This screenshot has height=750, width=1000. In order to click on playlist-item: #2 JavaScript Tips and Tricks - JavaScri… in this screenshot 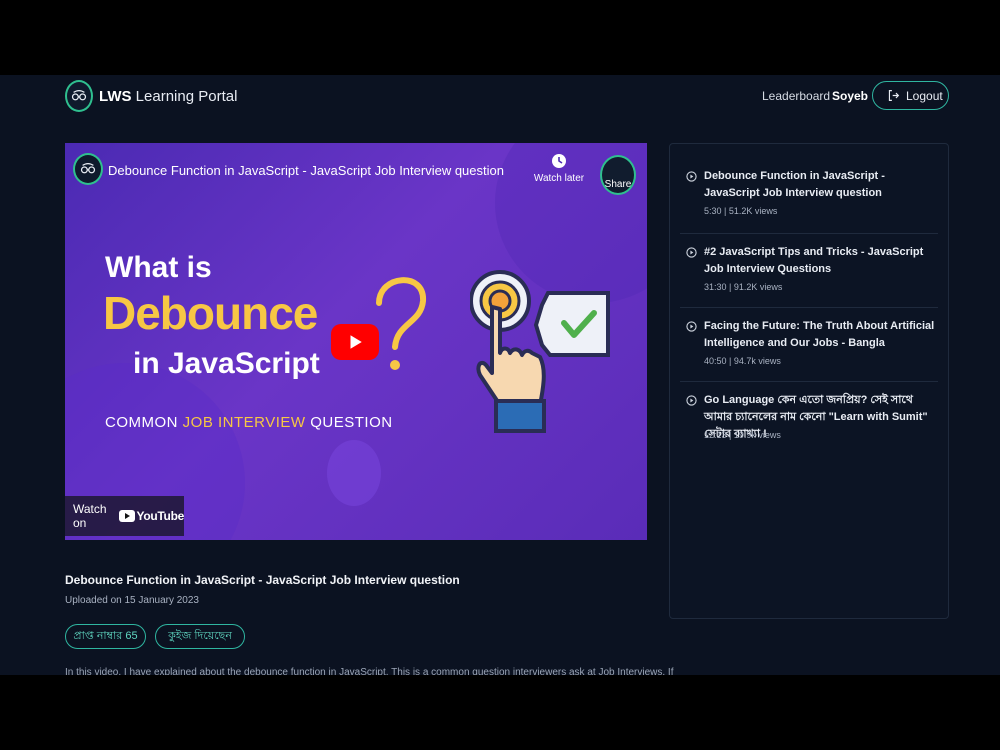, I will do `click(809, 276)`.